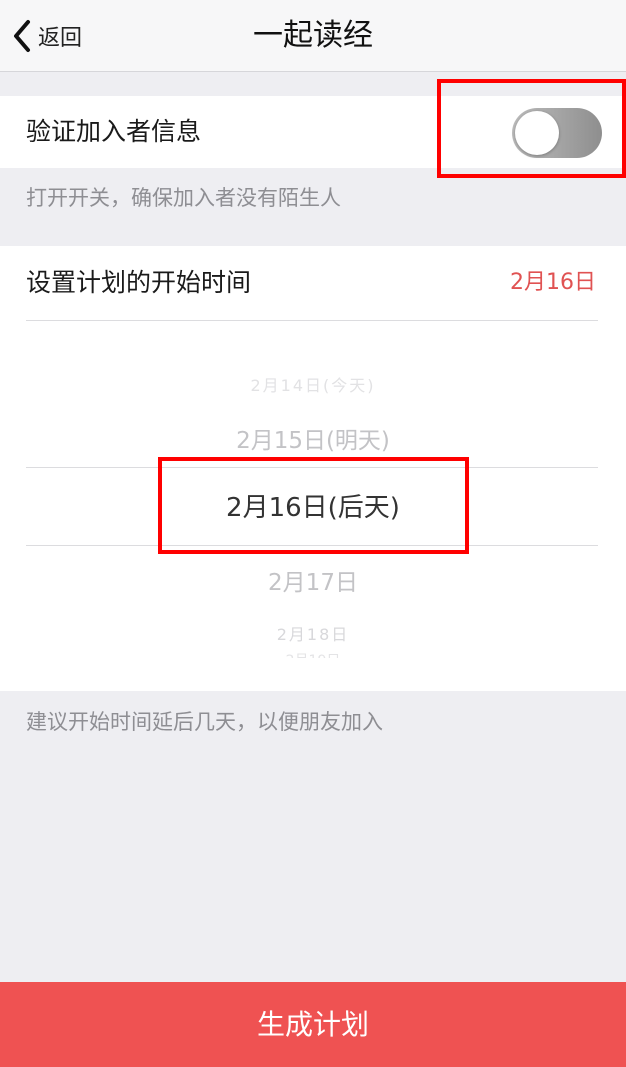  What do you see at coordinates (313, 1024) in the screenshot?
I see `generate-plan-button: 生成计划` at bounding box center [313, 1024].